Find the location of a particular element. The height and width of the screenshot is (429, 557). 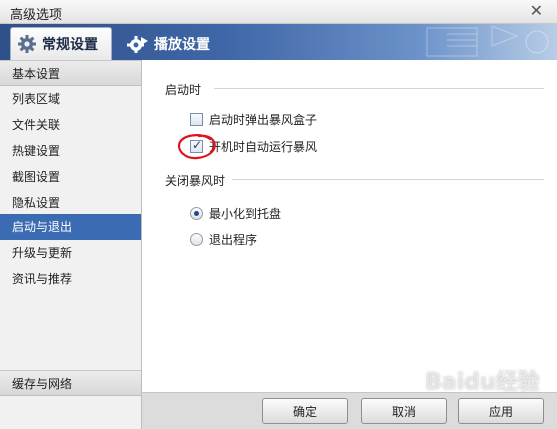

apply-button: 应用 is located at coordinates (501, 411).